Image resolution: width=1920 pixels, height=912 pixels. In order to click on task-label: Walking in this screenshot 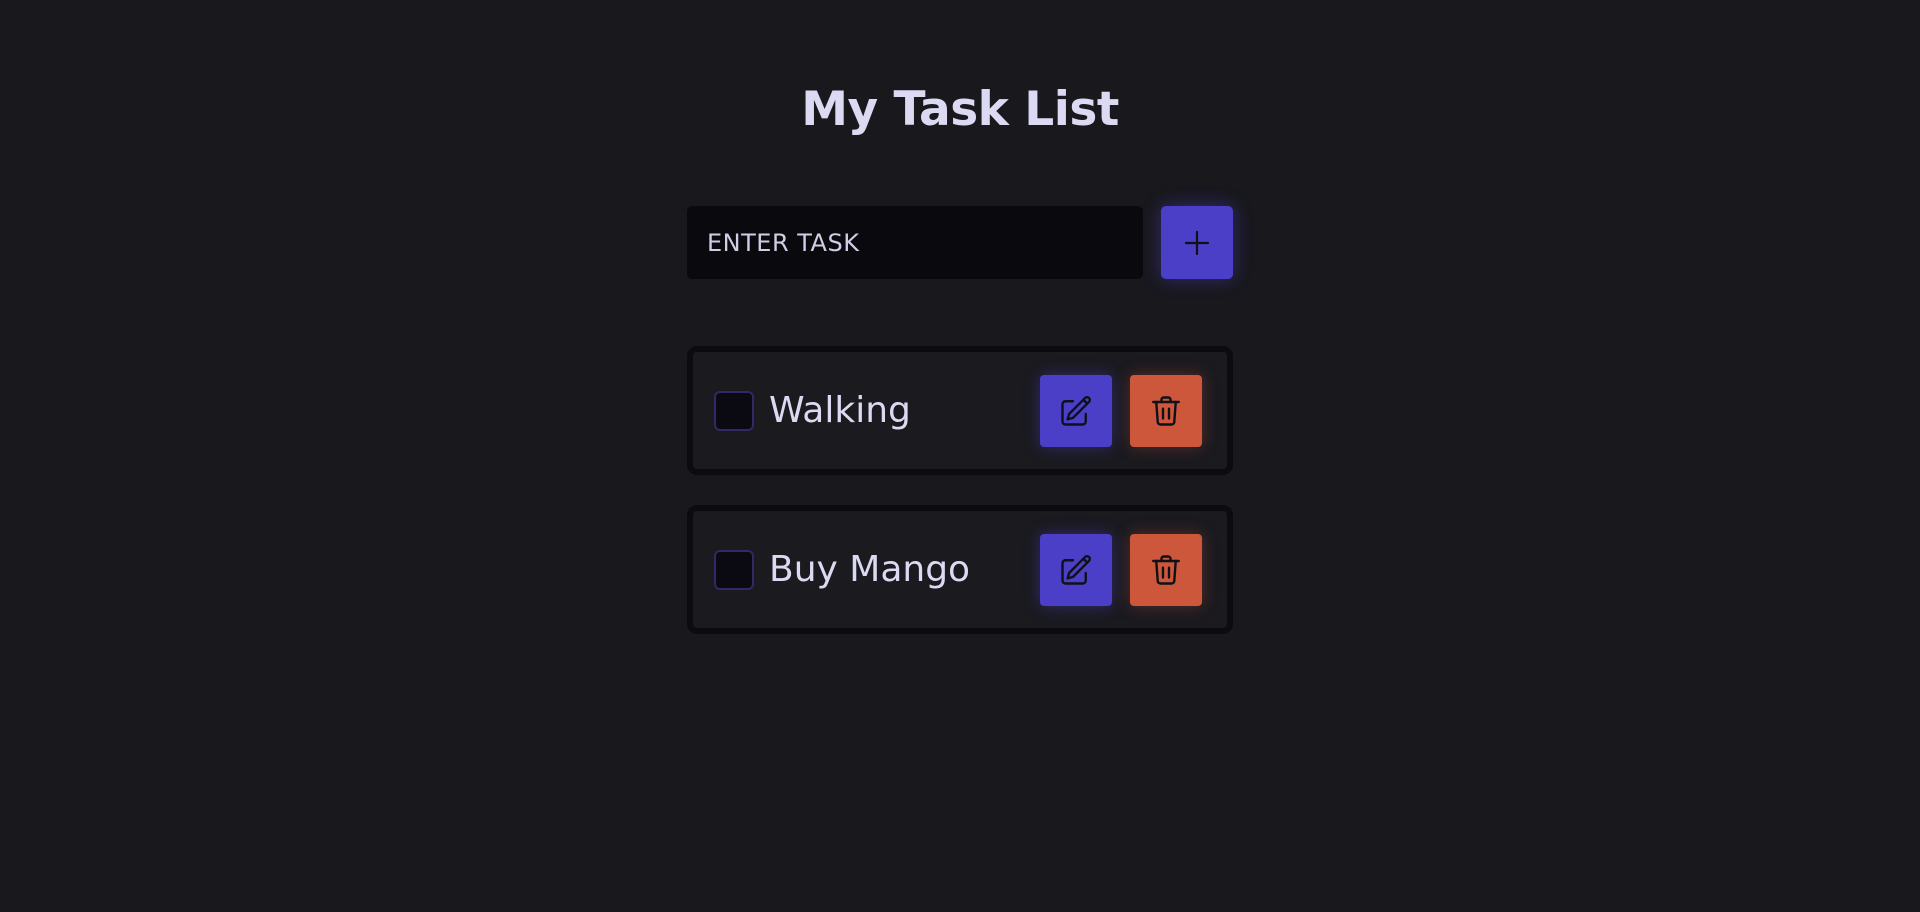, I will do `click(840, 410)`.